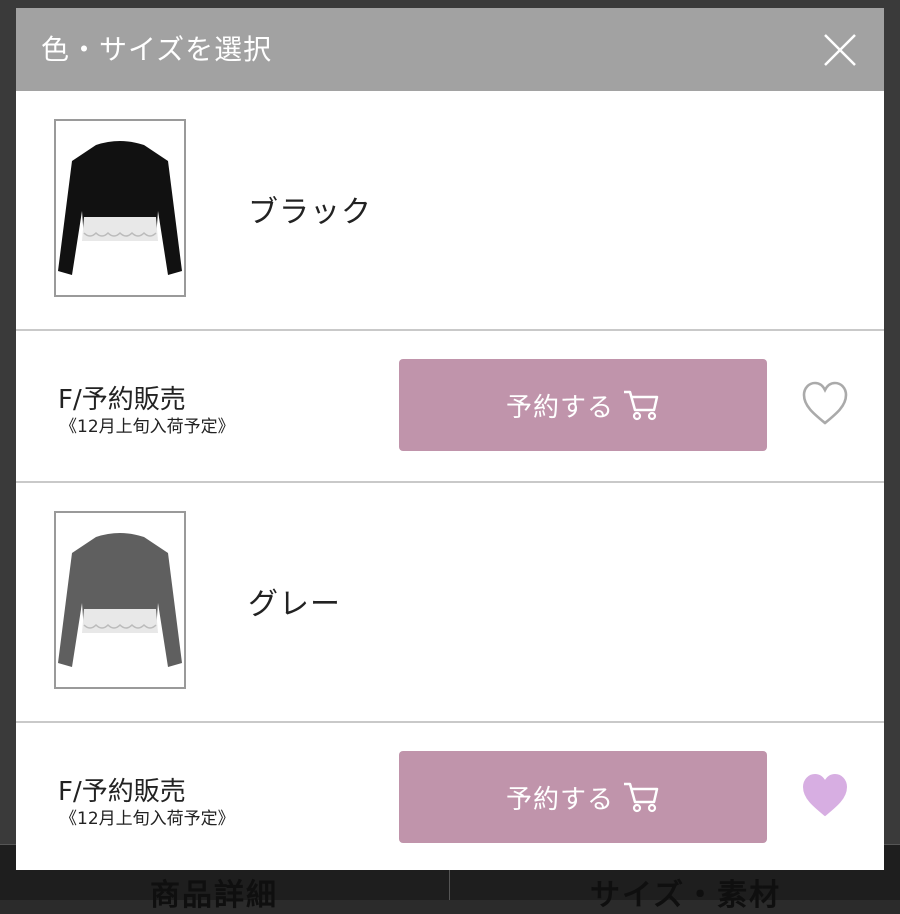 The height and width of the screenshot is (914, 900). What do you see at coordinates (294, 604) in the screenshot?
I see `color-name: グレー` at bounding box center [294, 604].